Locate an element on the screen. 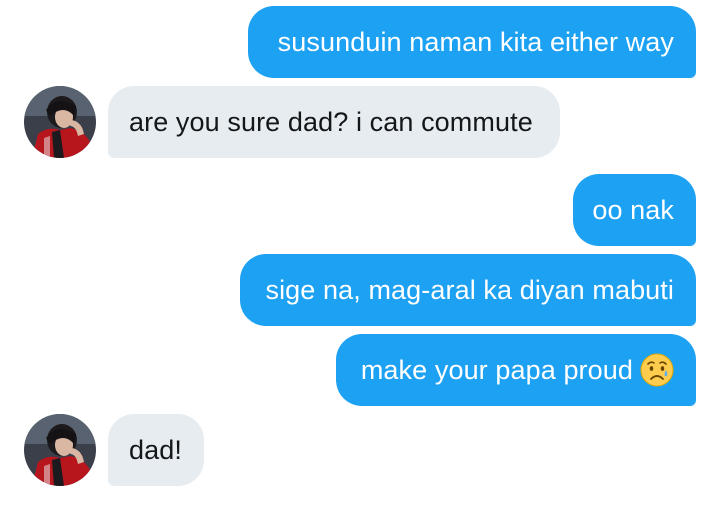  message-text: dad! is located at coordinates (155, 449).